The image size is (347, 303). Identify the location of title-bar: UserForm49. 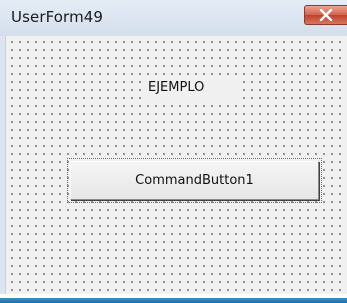
(173, 18).